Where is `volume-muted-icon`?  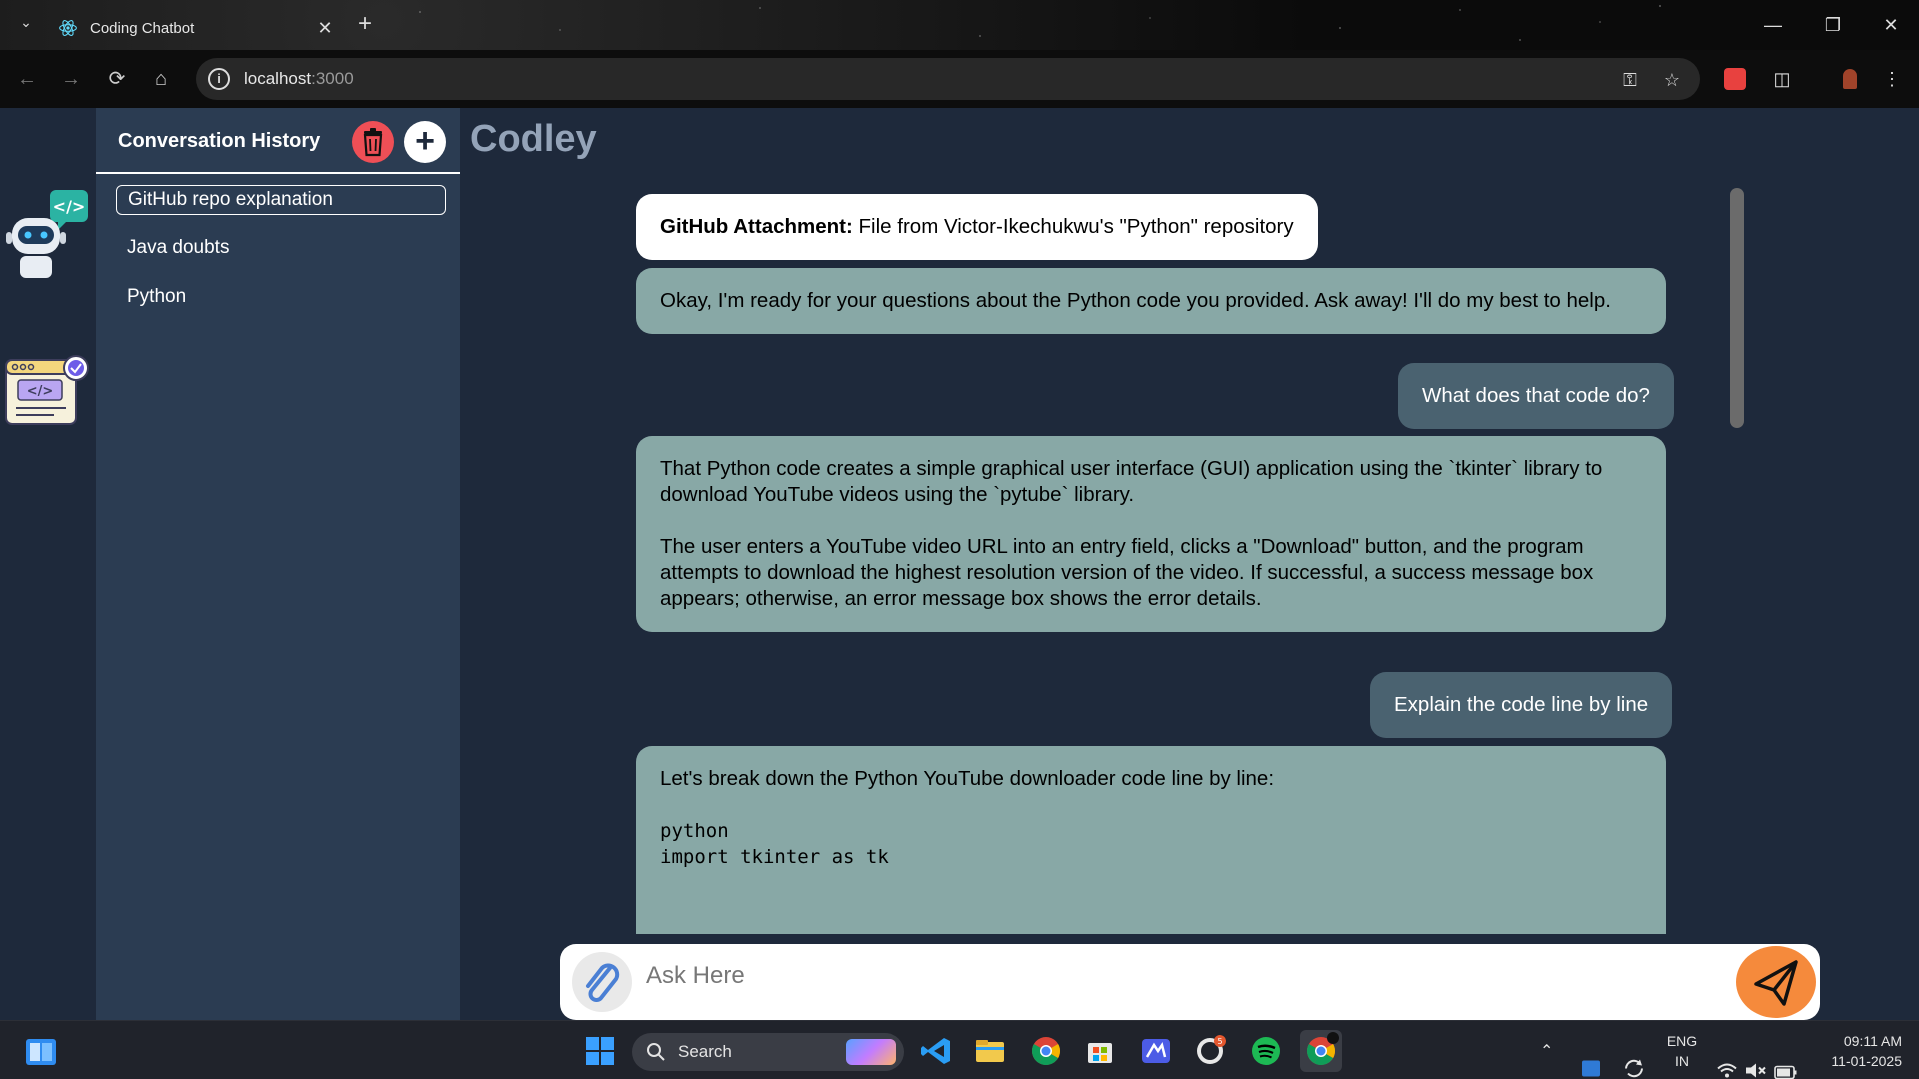
volume-muted-icon is located at coordinates (1756, 1060).